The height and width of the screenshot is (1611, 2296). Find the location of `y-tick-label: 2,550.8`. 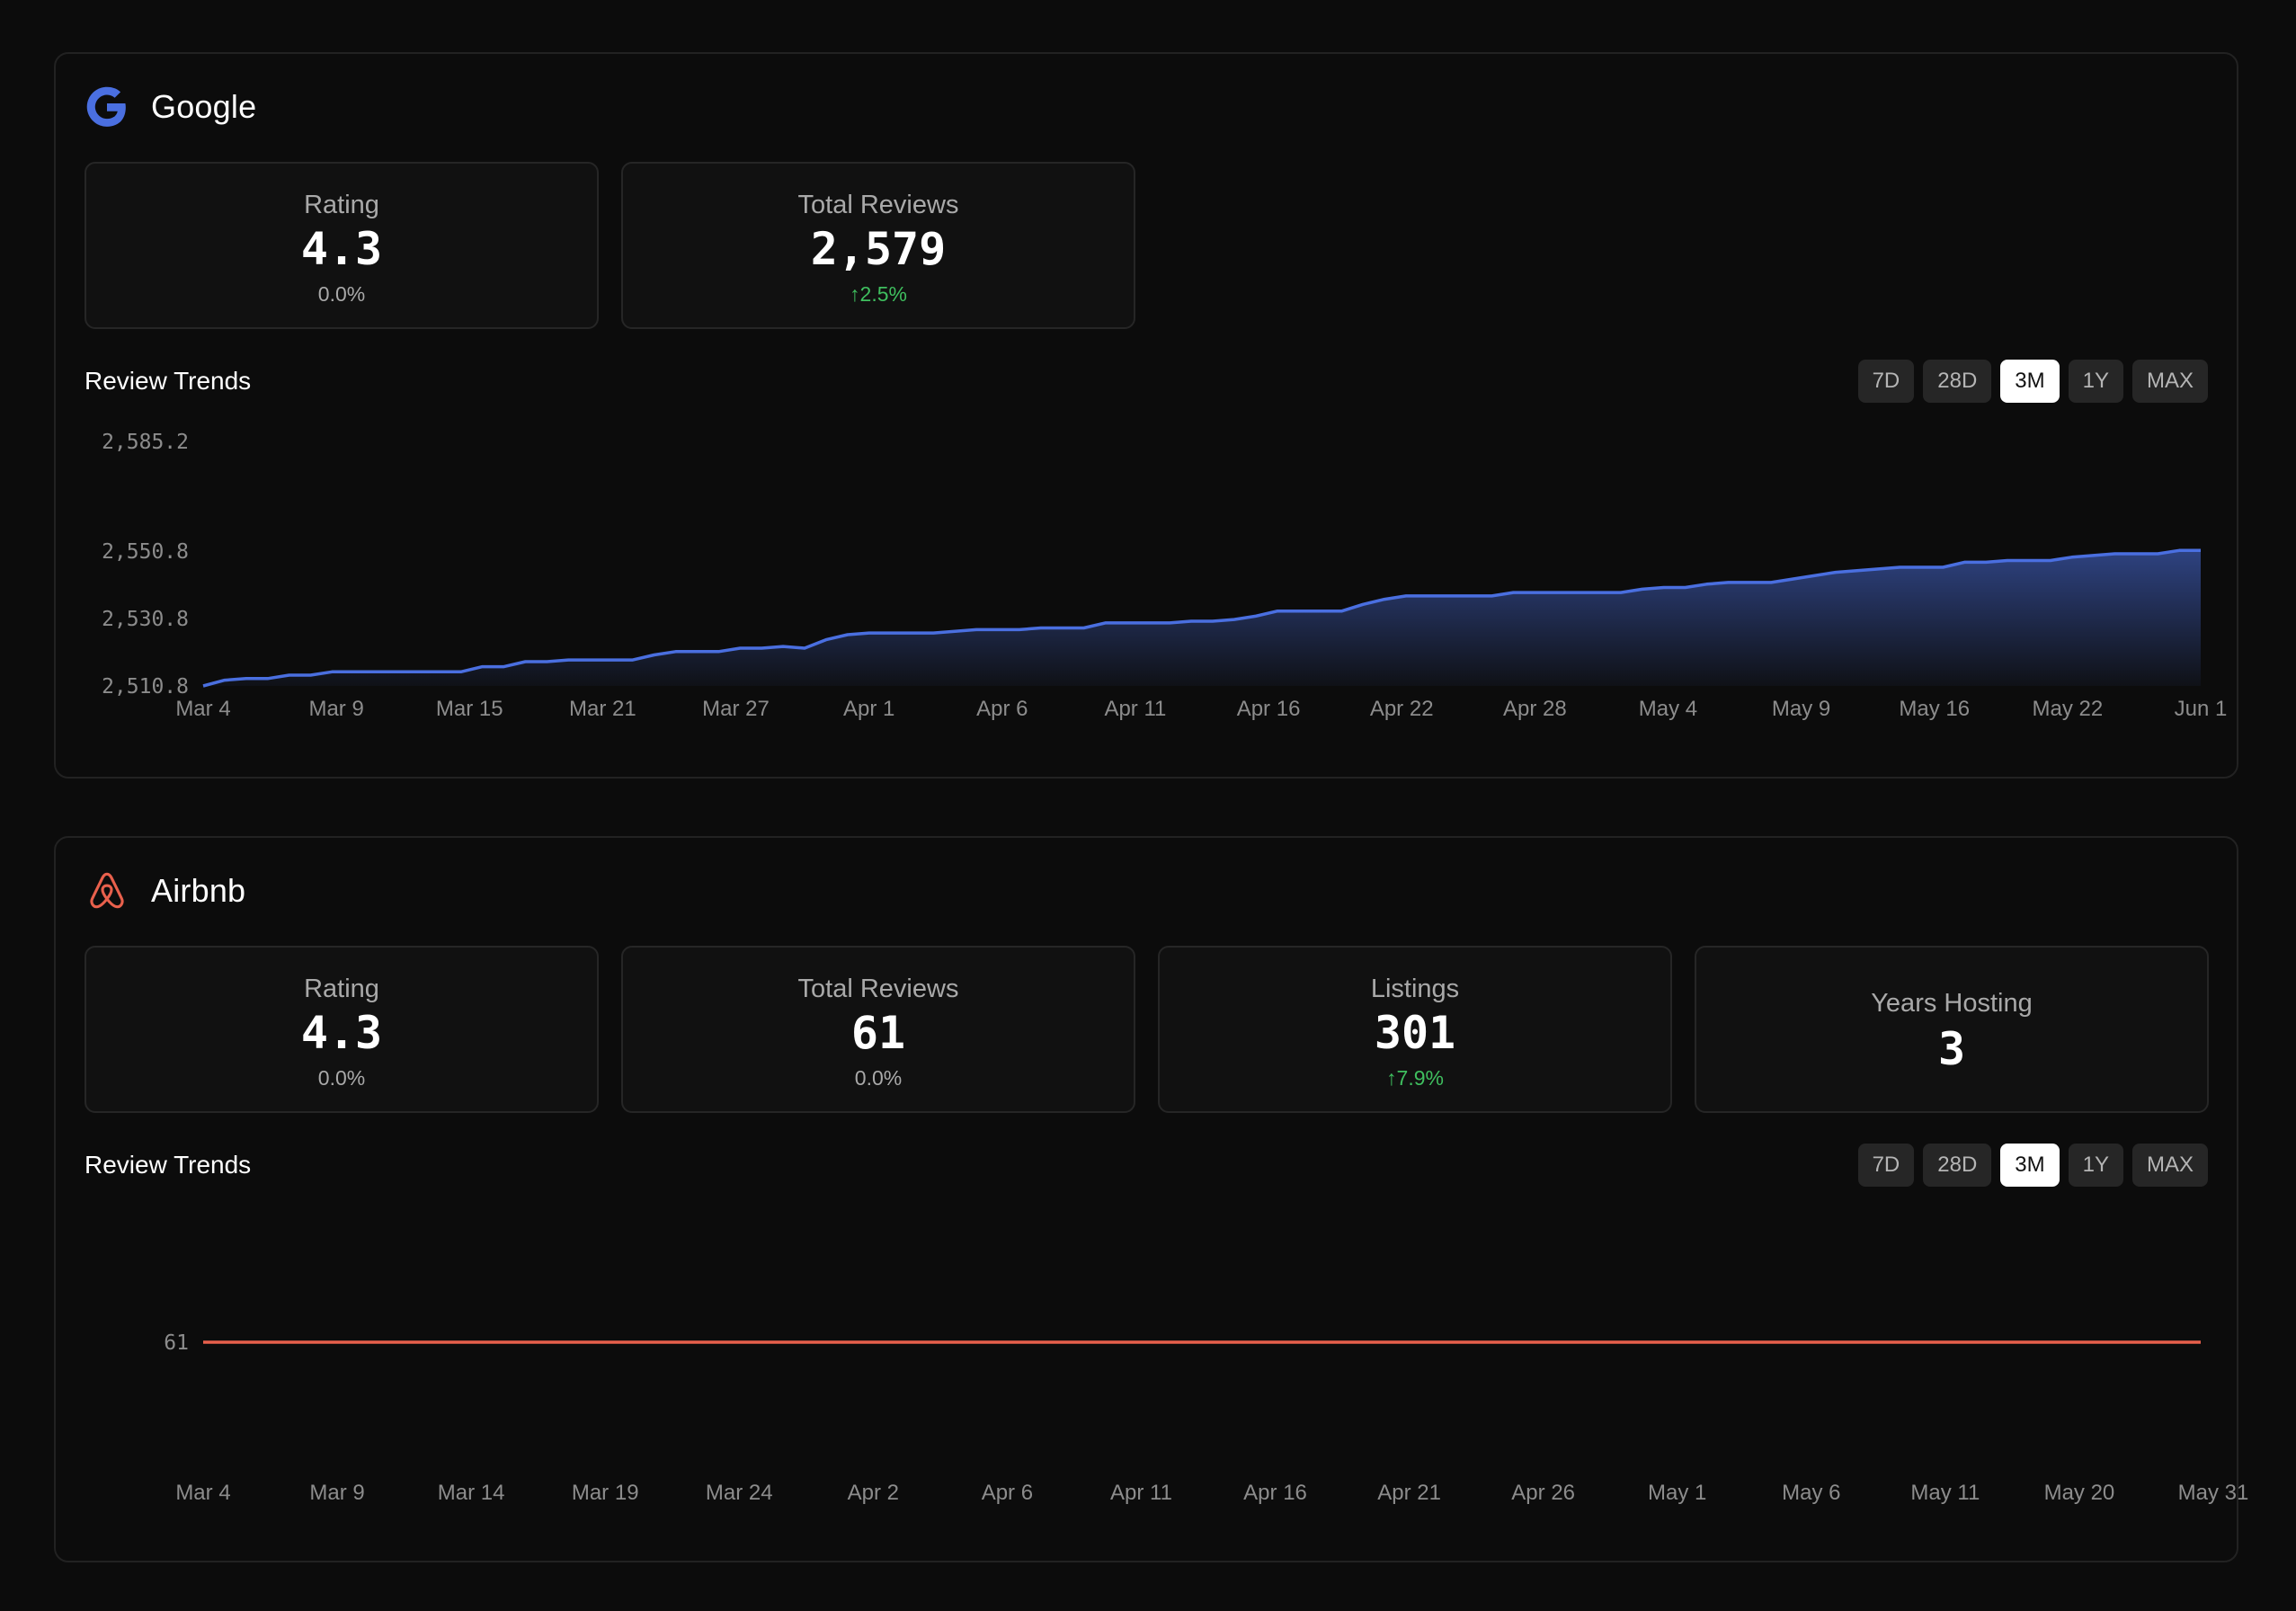

y-tick-label: 2,550.8 is located at coordinates (145, 552).